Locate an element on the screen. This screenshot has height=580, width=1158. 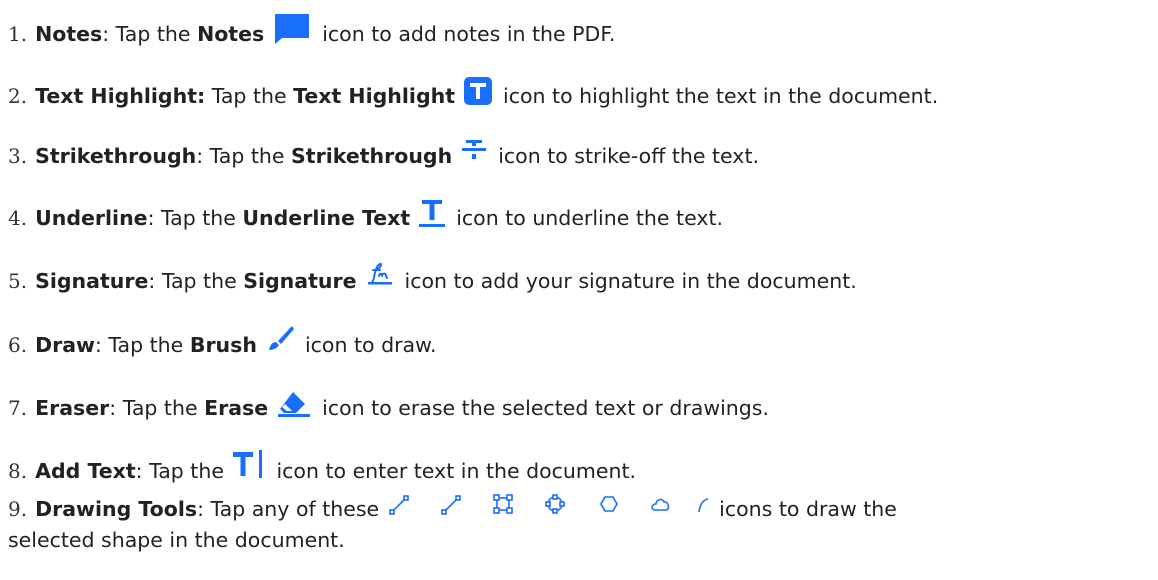
item-title: Notes is located at coordinates (69, 34).